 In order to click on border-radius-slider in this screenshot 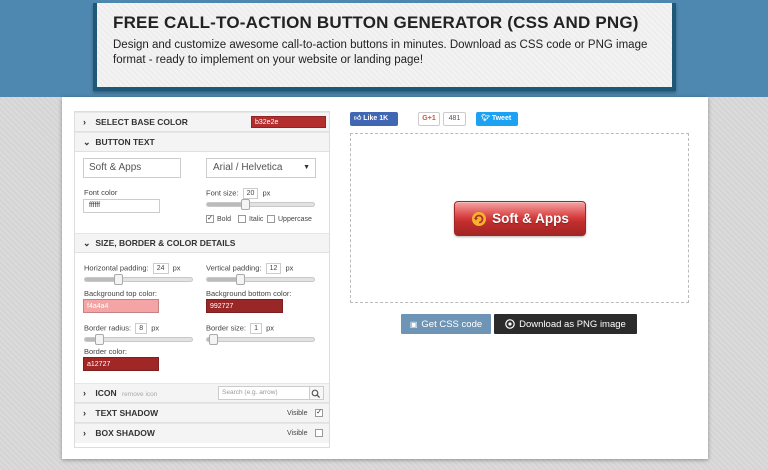, I will do `click(138, 339)`.